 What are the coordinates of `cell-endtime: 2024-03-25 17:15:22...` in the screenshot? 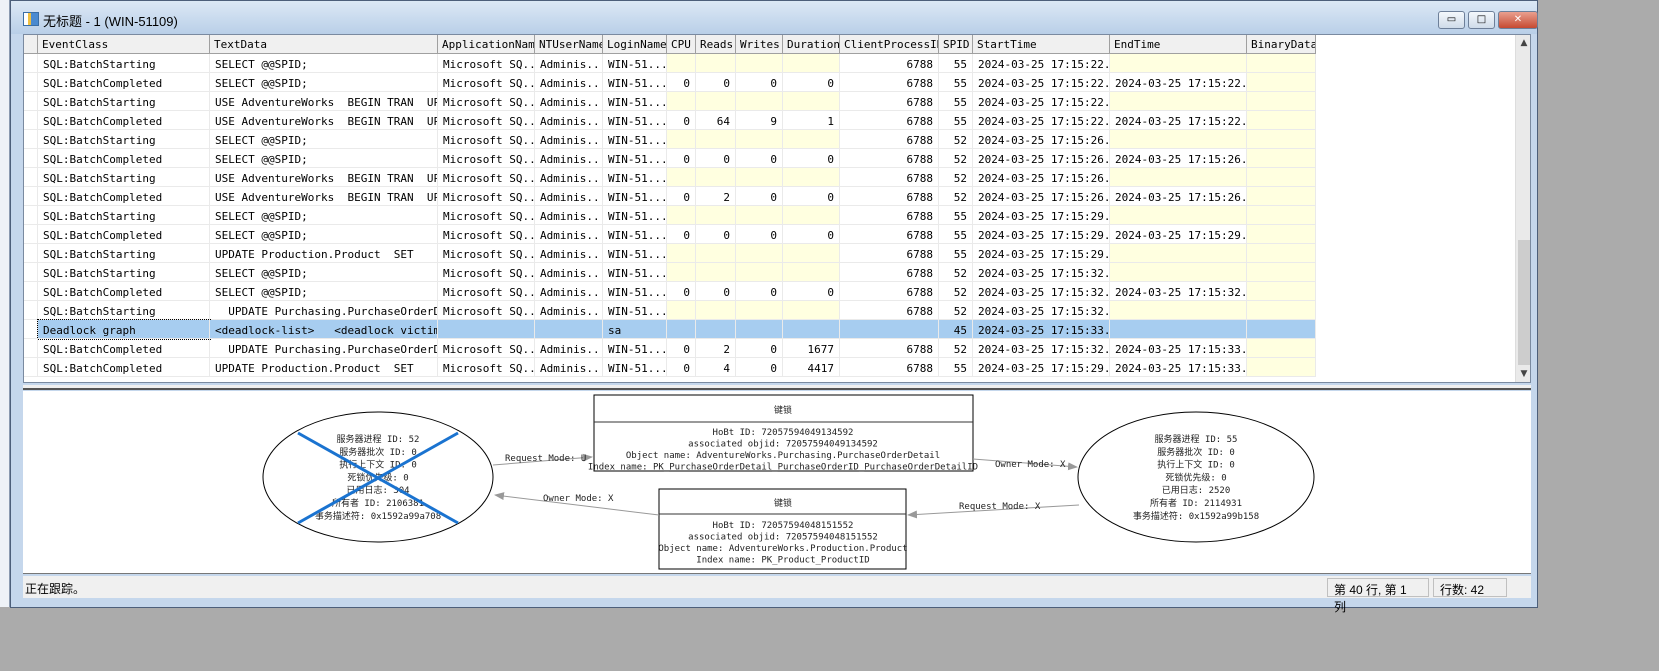 It's located at (1178, 82).